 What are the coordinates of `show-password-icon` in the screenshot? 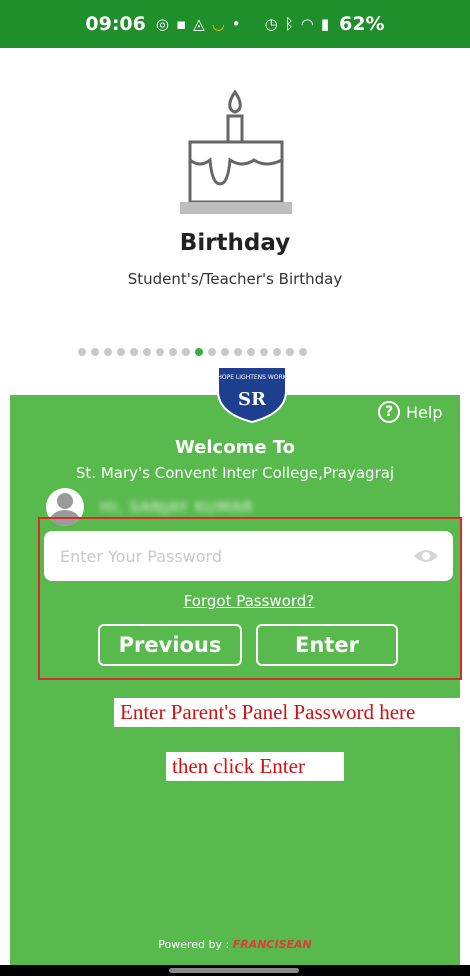 It's located at (426, 556).